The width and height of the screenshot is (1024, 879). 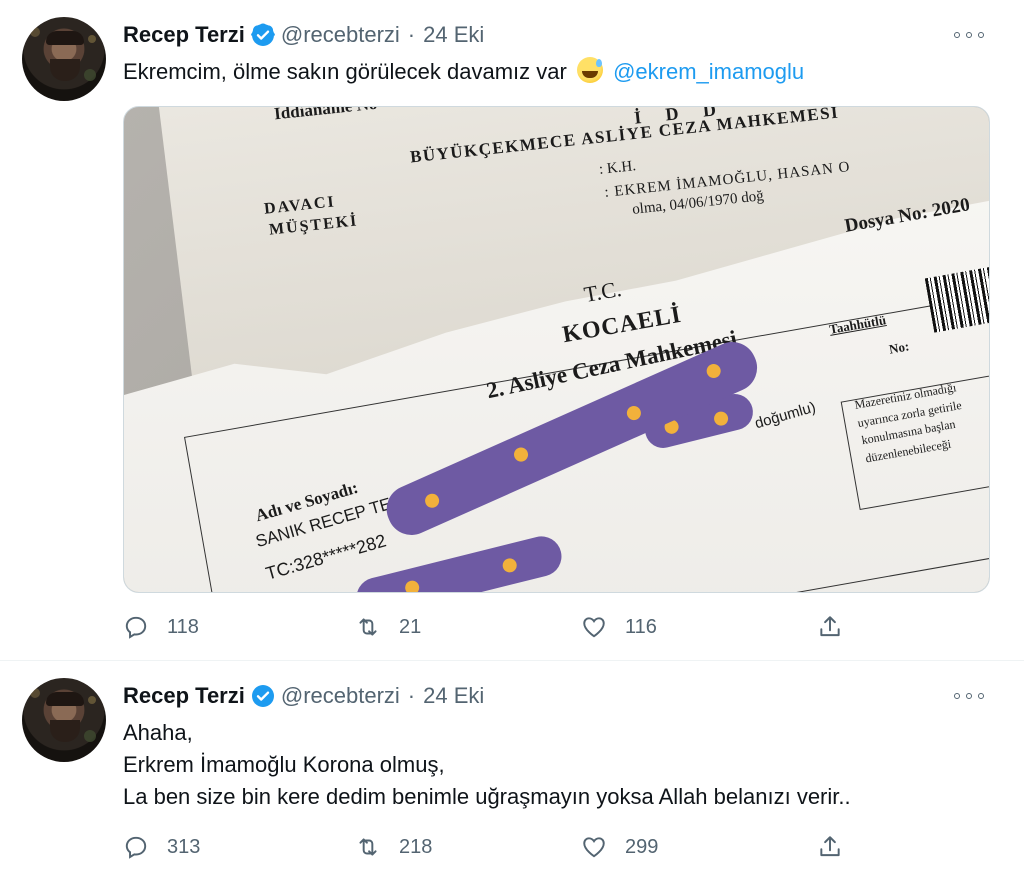 What do you see at coordinates (184, 846) in the screenshot?
I see `reply-count: 313` at bounding box center [184, 846].